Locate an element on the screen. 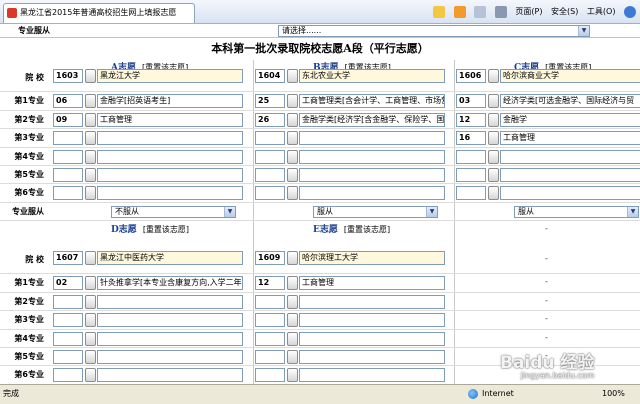 The image size is (640, 404). globe-icon is located at coordinates (473, 394).